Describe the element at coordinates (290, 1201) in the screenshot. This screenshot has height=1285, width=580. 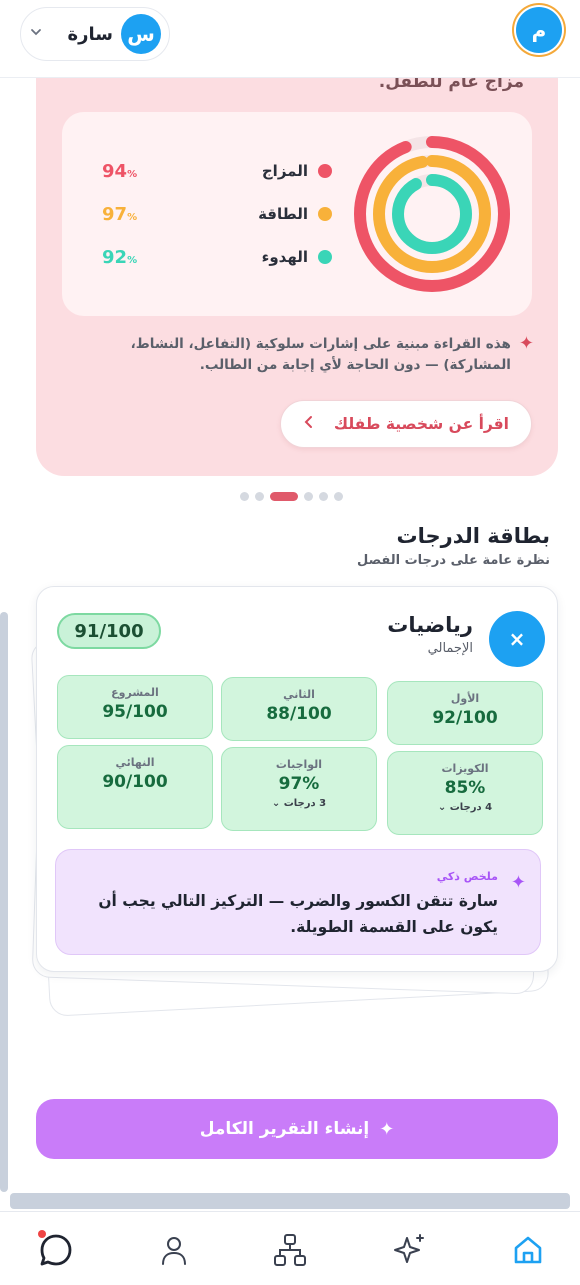
I see `horizontal-scrollbar` at that location.